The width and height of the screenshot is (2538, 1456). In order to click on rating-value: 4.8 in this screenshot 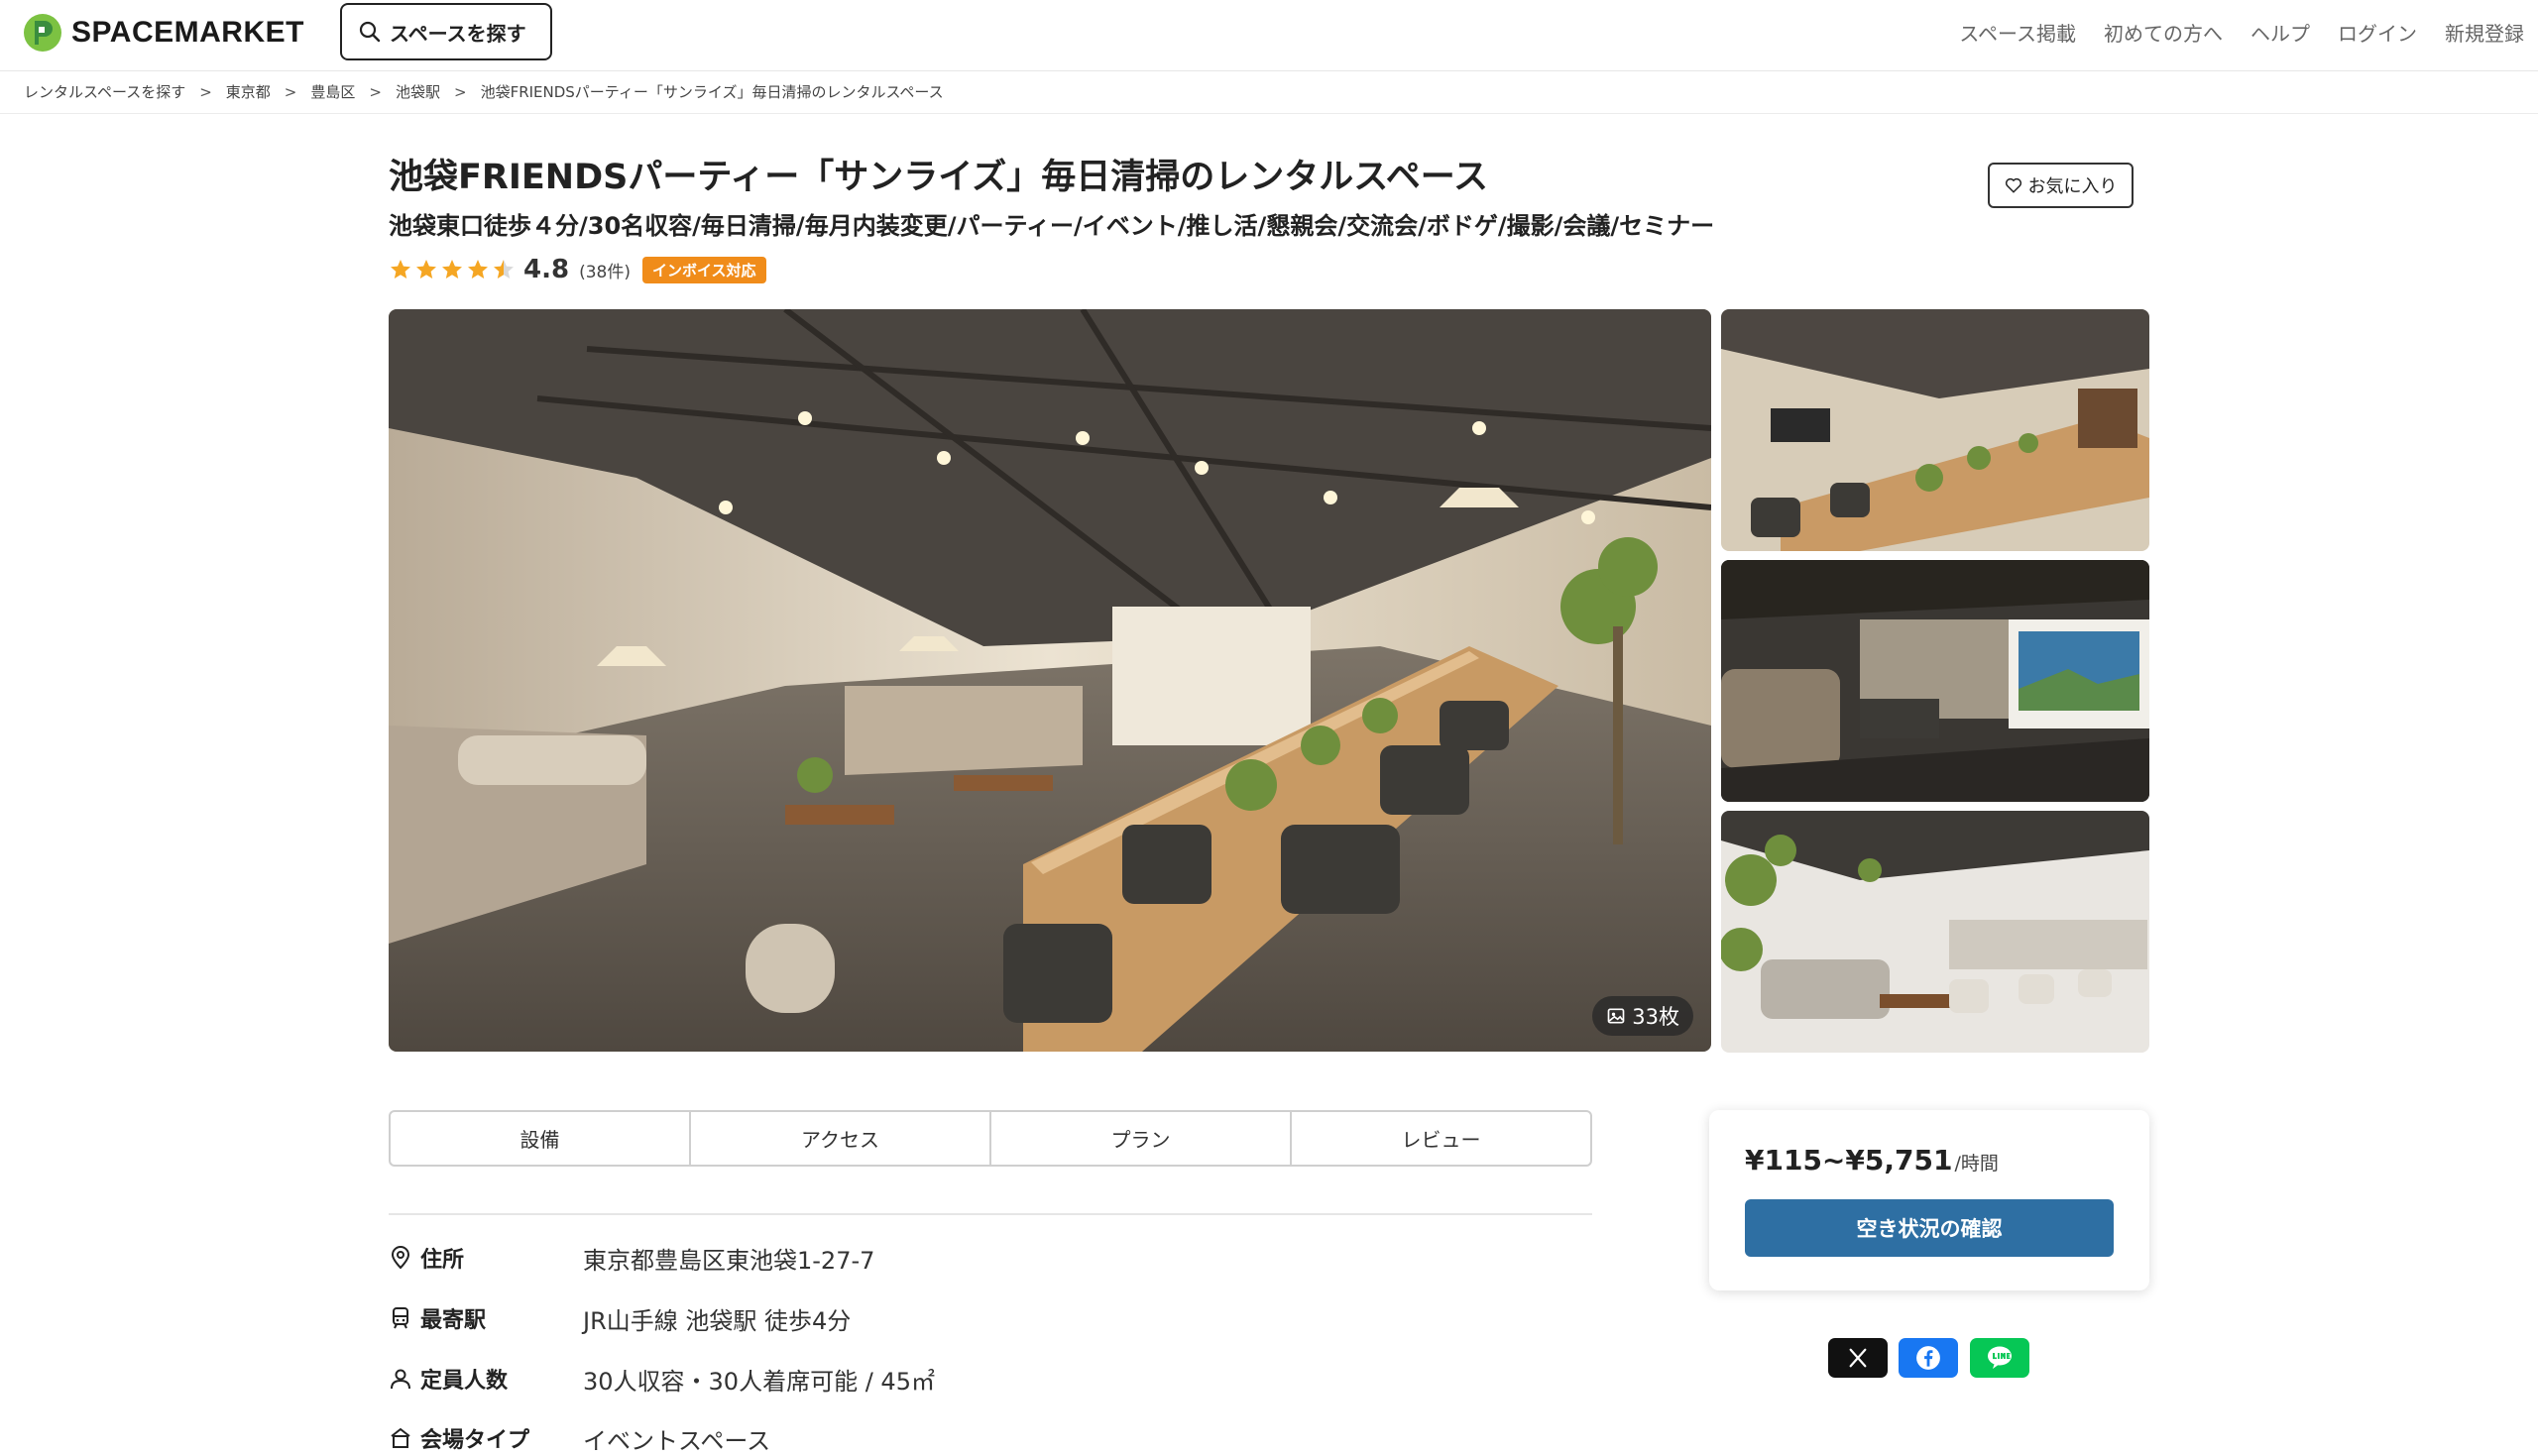, I will do `click(546, 269)`.